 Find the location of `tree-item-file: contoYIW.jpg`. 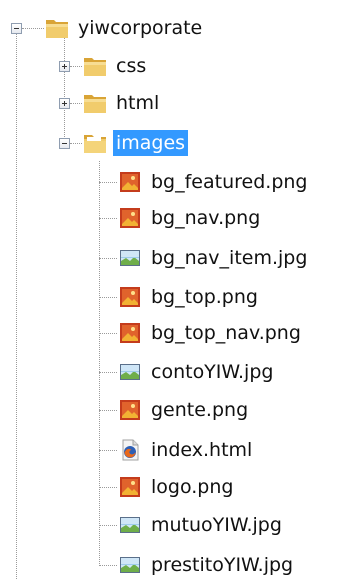

tree-item-file: contoYIW.jpg is located at coordinates (197, 372).